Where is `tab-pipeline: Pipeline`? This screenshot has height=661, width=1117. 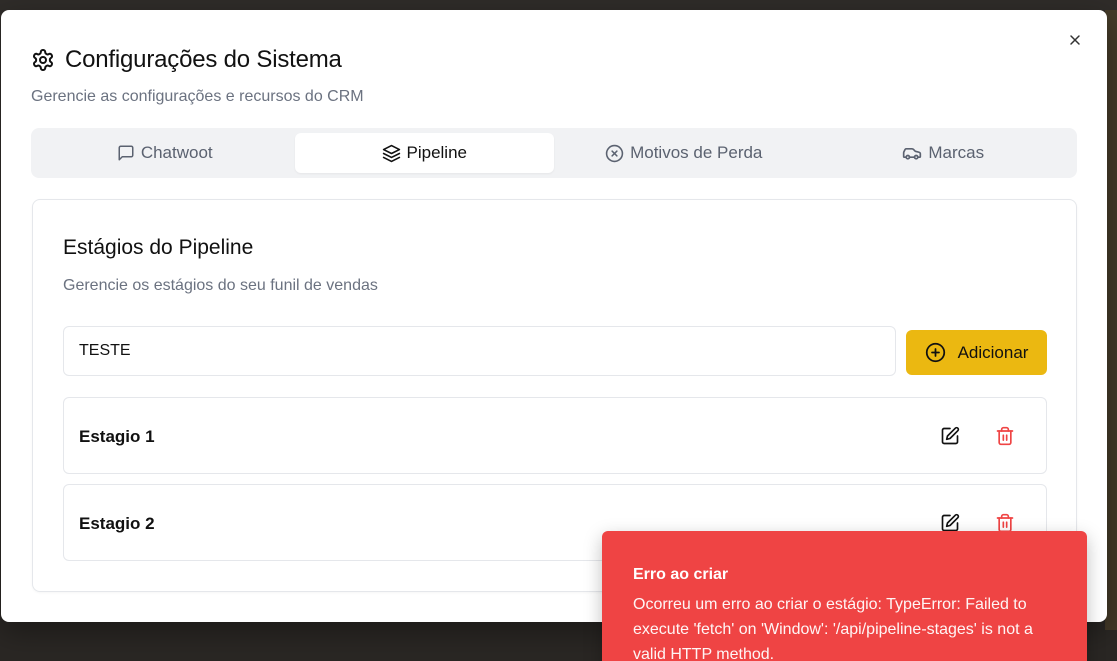
tab-pipeline: Pipeline is located at coordinates (424, 153).